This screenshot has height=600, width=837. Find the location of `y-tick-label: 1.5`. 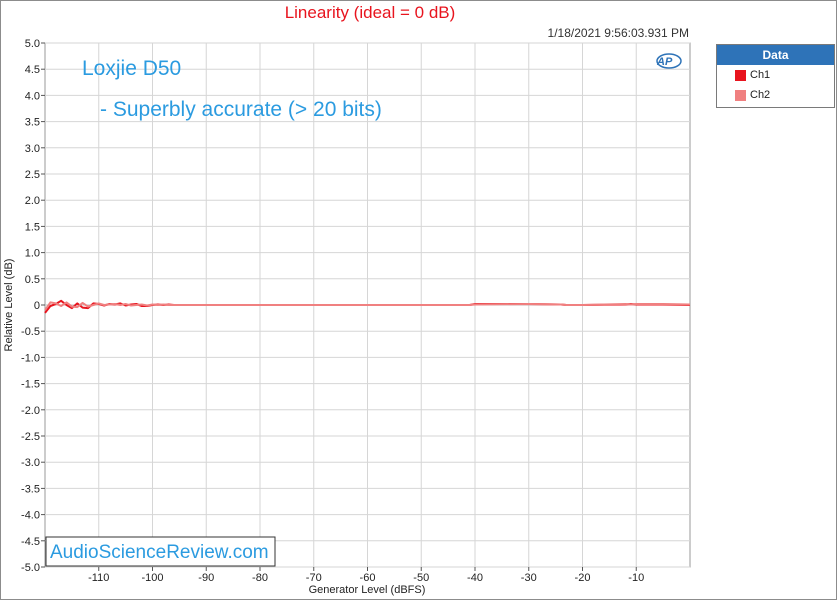

y-tick-label: 1.5 is located at coordinates (32, 227).